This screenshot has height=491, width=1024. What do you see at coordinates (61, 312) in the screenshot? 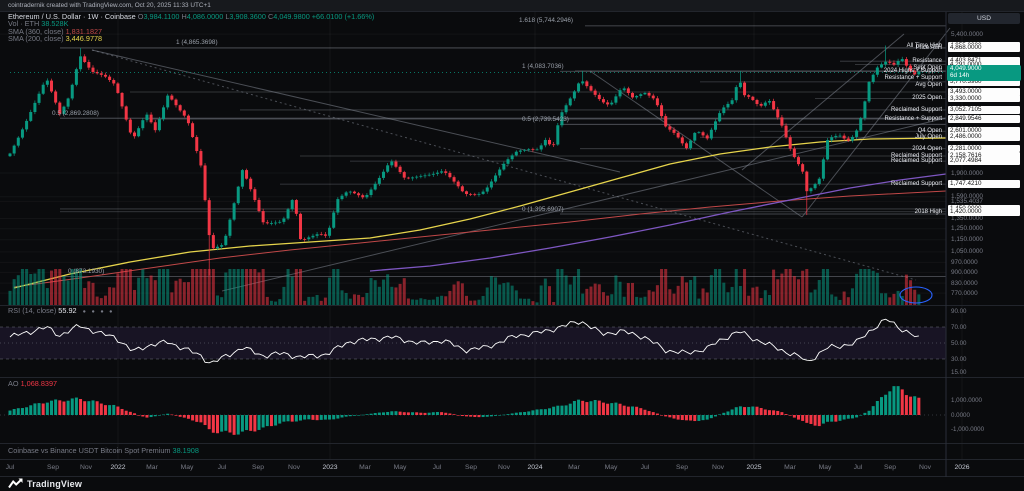
I see `rsi-legend: RSI (14, close) 55.92 ● ● ● ●` at bounding box center [61, 312].